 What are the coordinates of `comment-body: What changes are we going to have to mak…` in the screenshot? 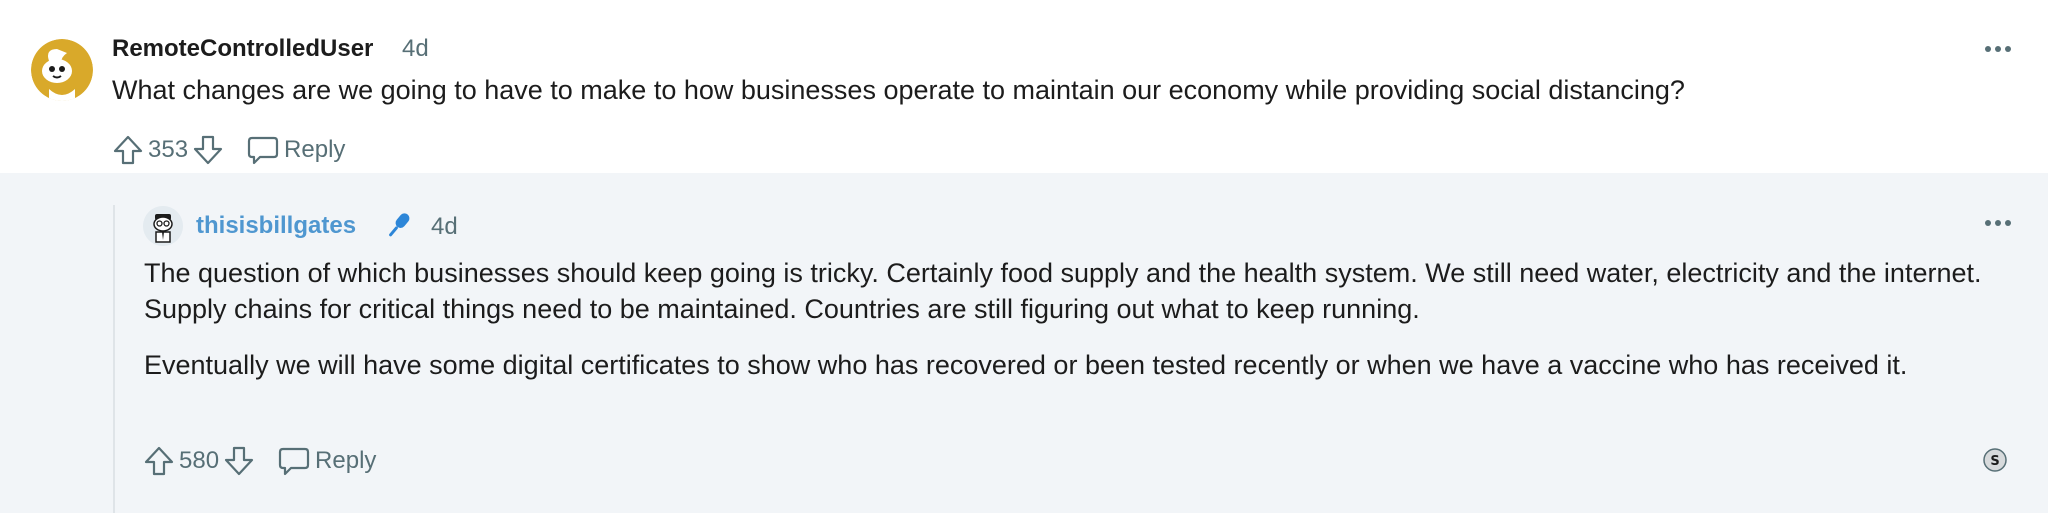 It's located at (898, 90).